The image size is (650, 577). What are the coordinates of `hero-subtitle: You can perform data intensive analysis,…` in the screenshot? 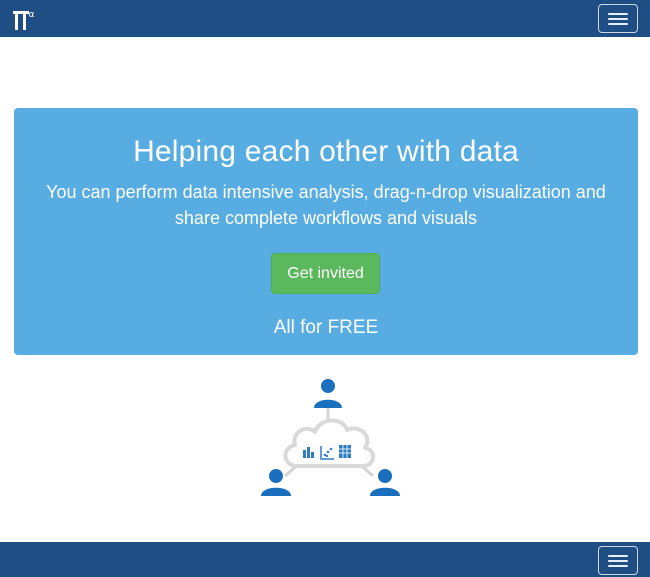 It's located at (326, 205).